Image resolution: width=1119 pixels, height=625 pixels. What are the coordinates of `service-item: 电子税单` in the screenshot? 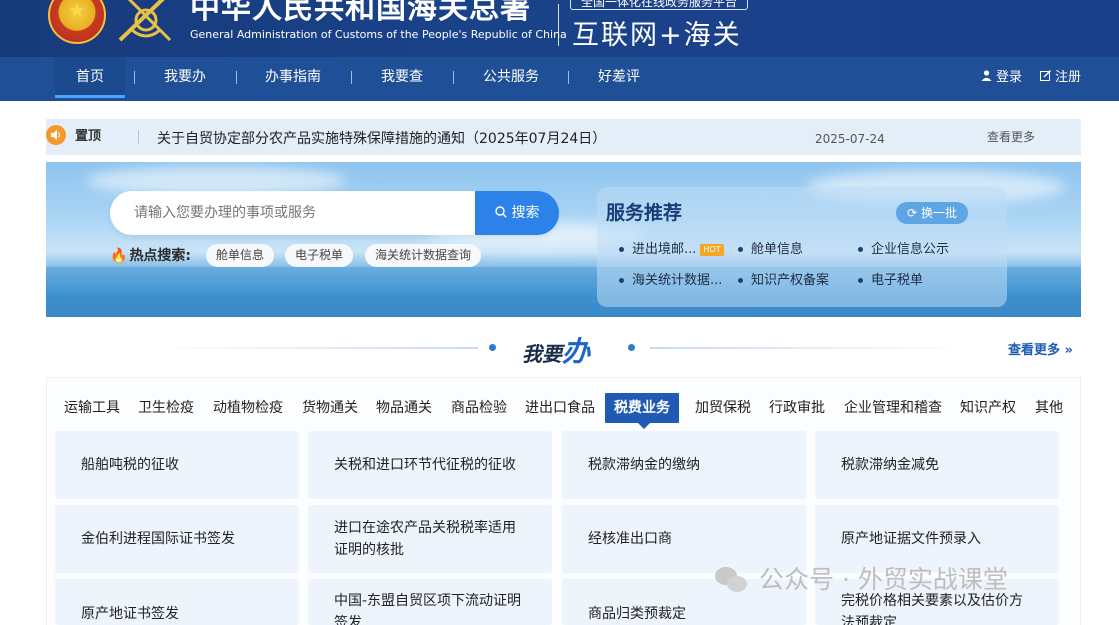 It's located at (890, 281).